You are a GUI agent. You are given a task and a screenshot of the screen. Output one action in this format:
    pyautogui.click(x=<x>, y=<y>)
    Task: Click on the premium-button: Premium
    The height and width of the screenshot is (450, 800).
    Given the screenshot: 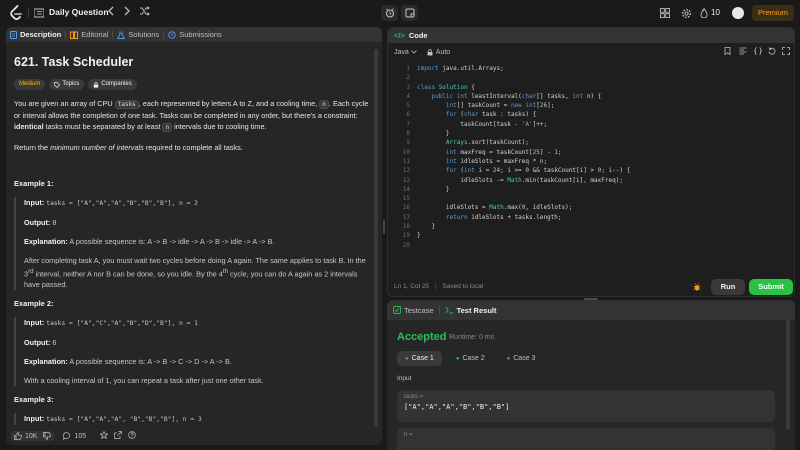 What is the action you would take?
    pyautogui.click(x=773, y=13)
    